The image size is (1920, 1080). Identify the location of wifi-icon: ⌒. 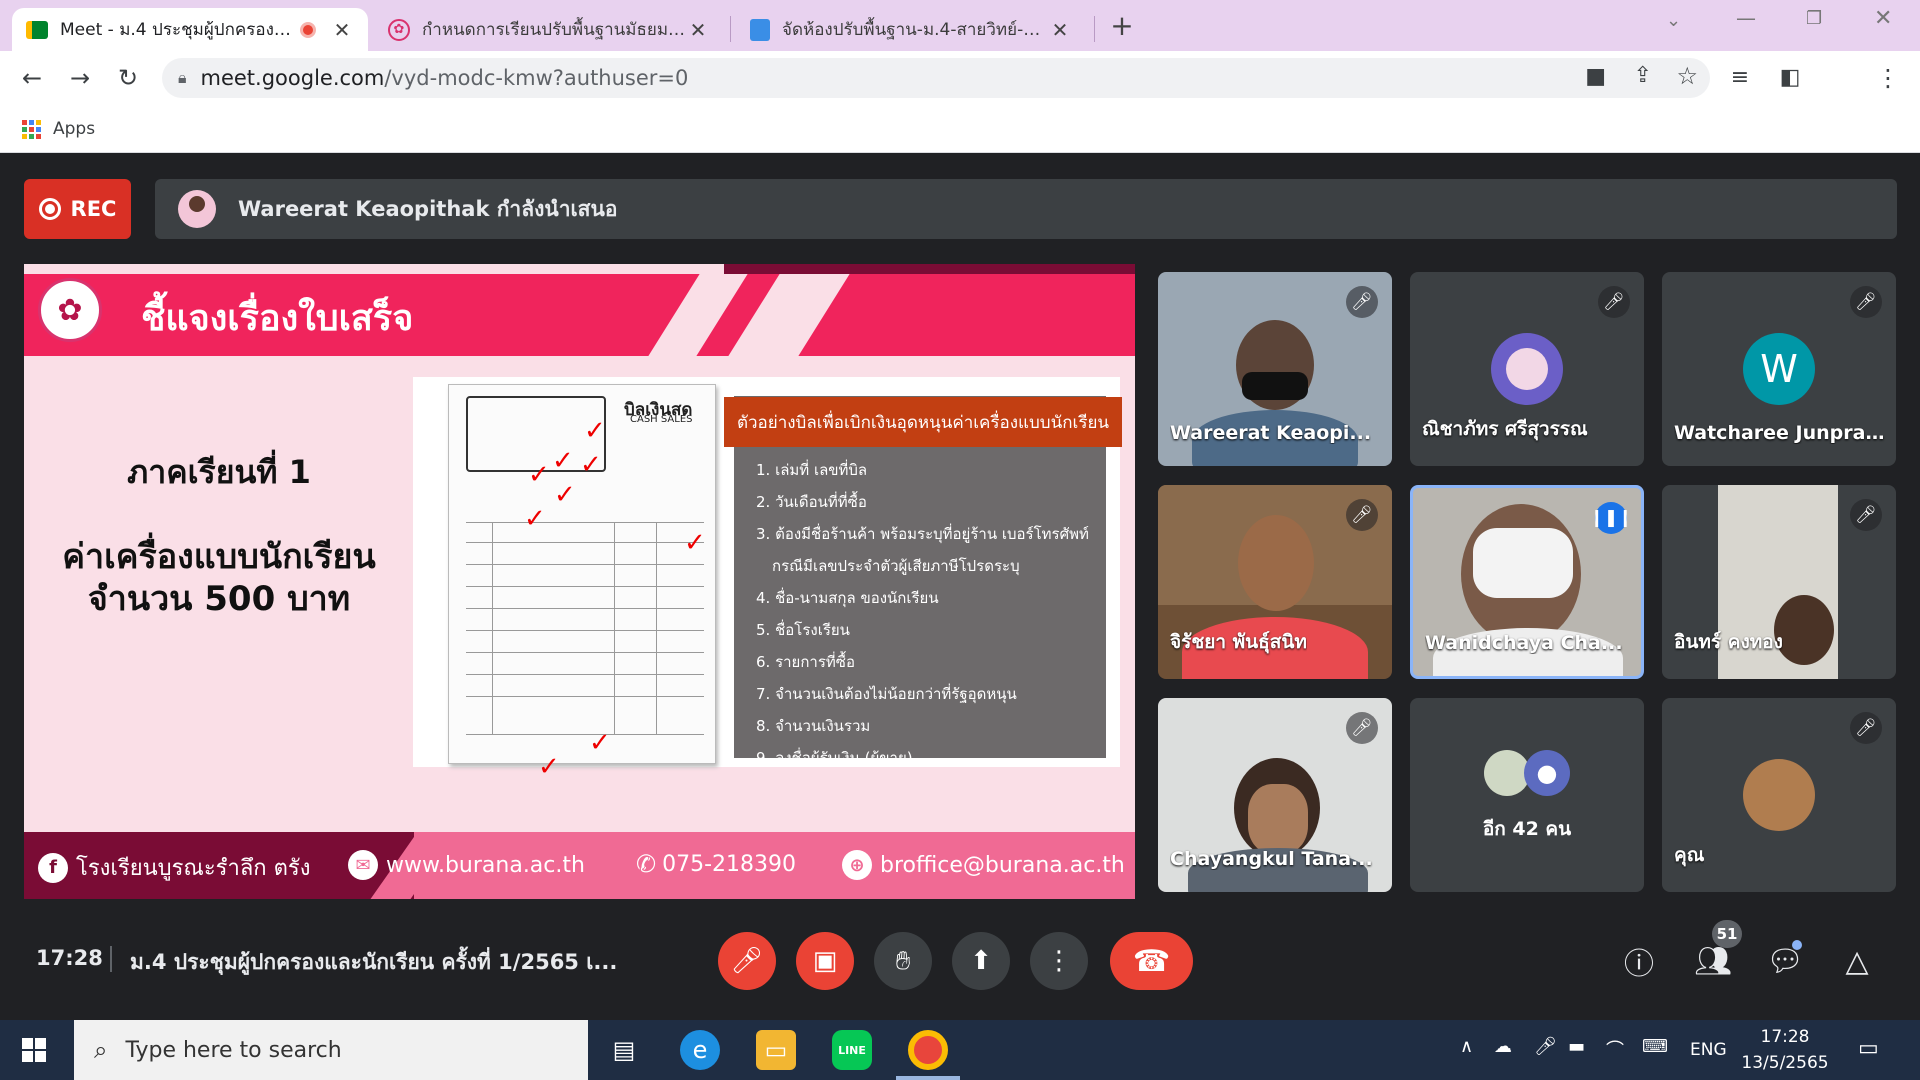
(1615, 1049).